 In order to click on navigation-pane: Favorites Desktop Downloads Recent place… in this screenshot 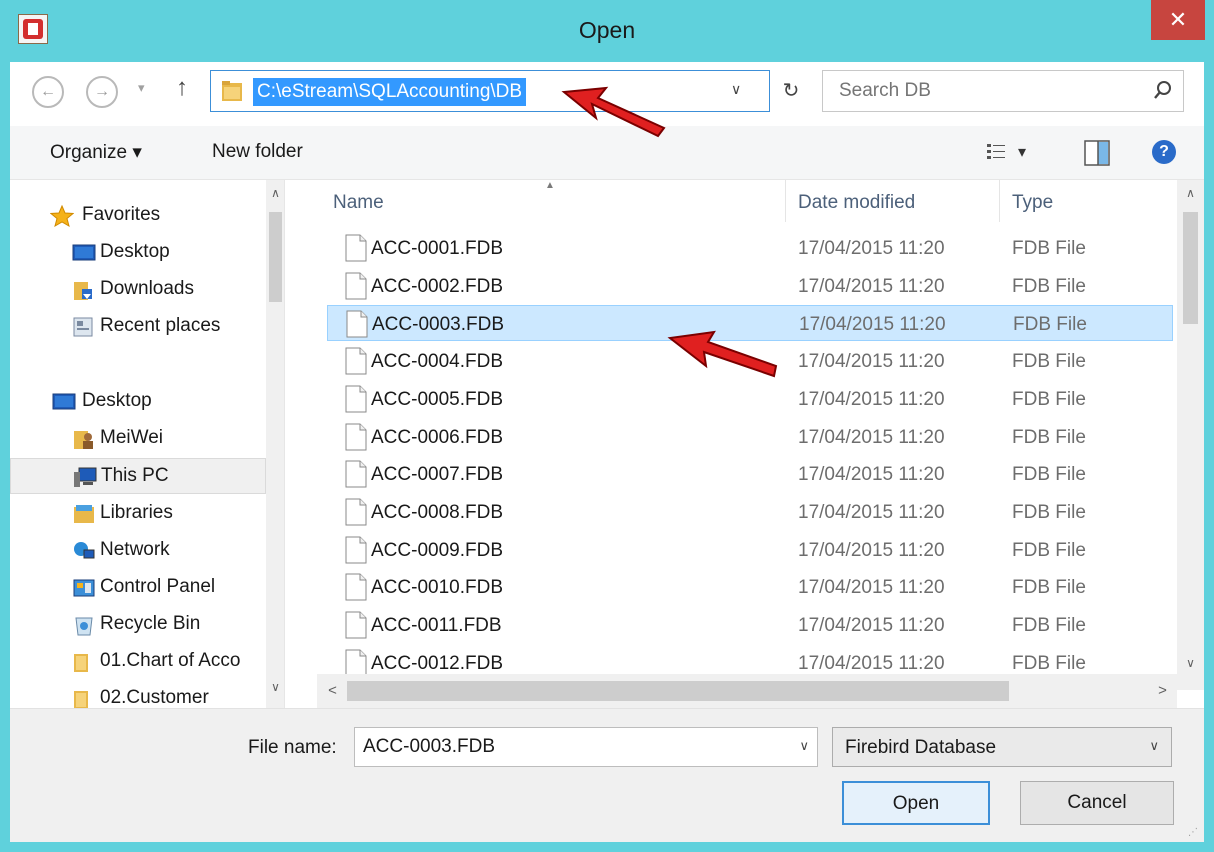, I will do `click(147, 444)`.